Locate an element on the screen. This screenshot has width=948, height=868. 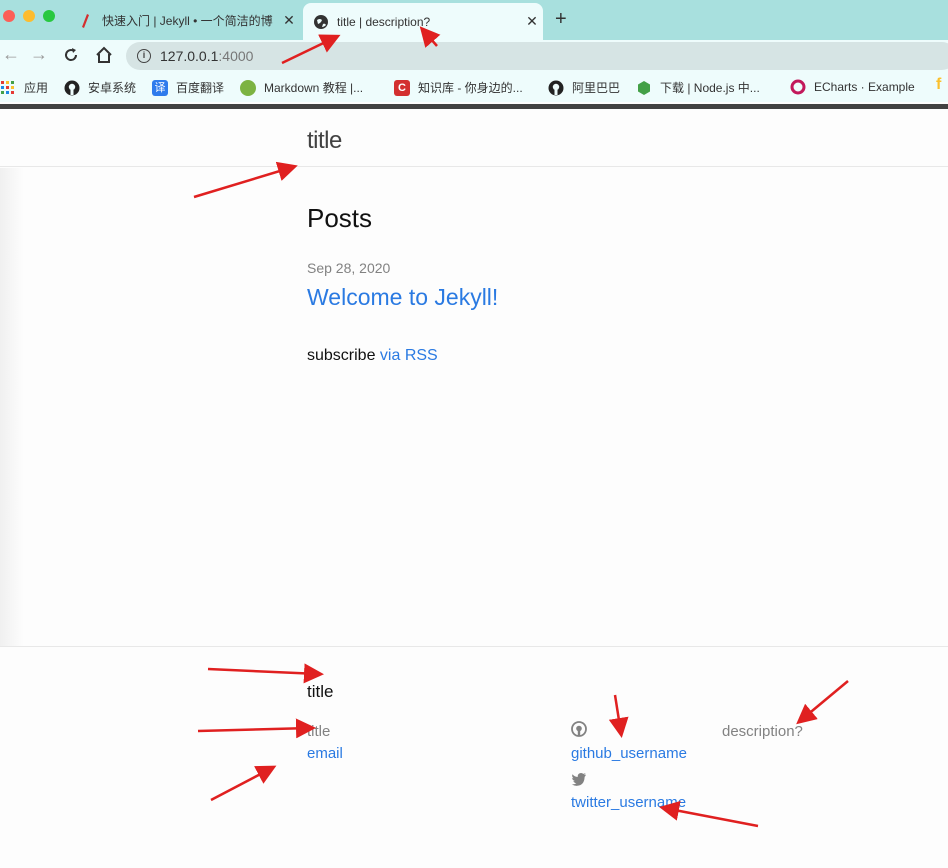
tab-active-site: title | description? ✕ is located at coordinates (423, 21).